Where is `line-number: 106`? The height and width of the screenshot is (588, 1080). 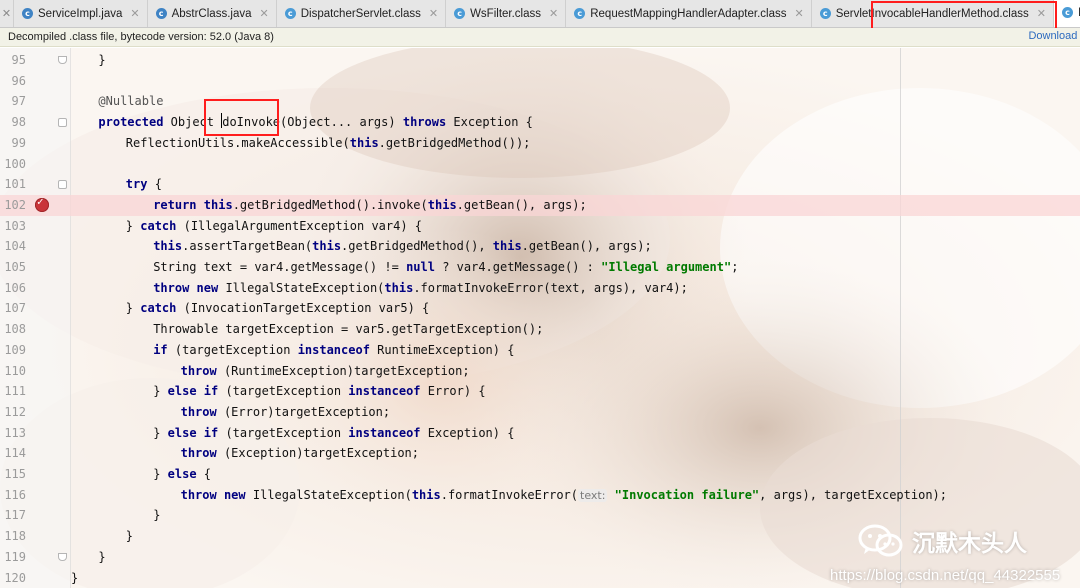
line-number: 106 is located at coordinates (13, 288).